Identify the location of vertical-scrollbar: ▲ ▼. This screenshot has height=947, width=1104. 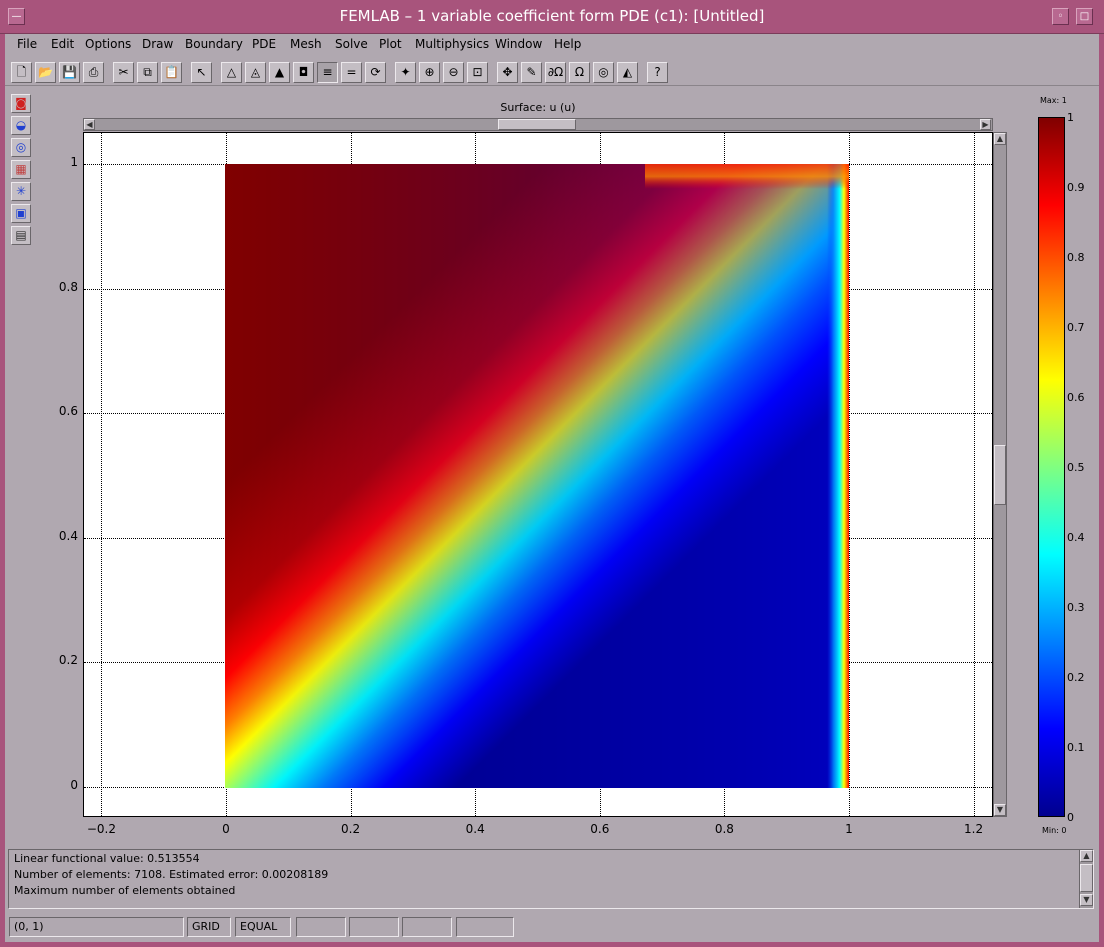
(1000, 474).